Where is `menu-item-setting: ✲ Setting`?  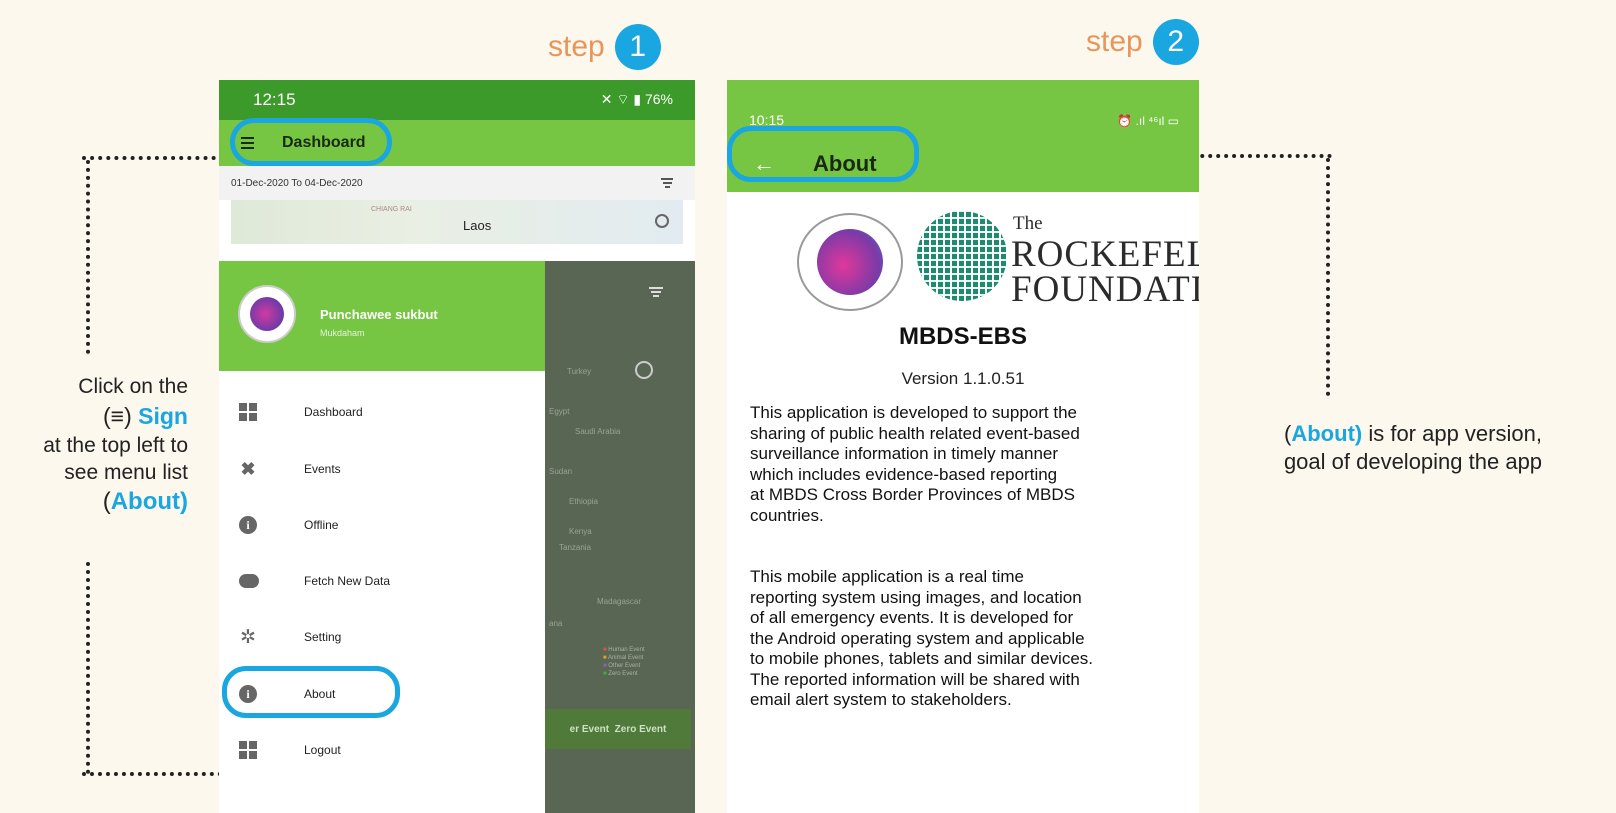 menu-item-setting: ✲ Setting is located at coordinates (382, 637).